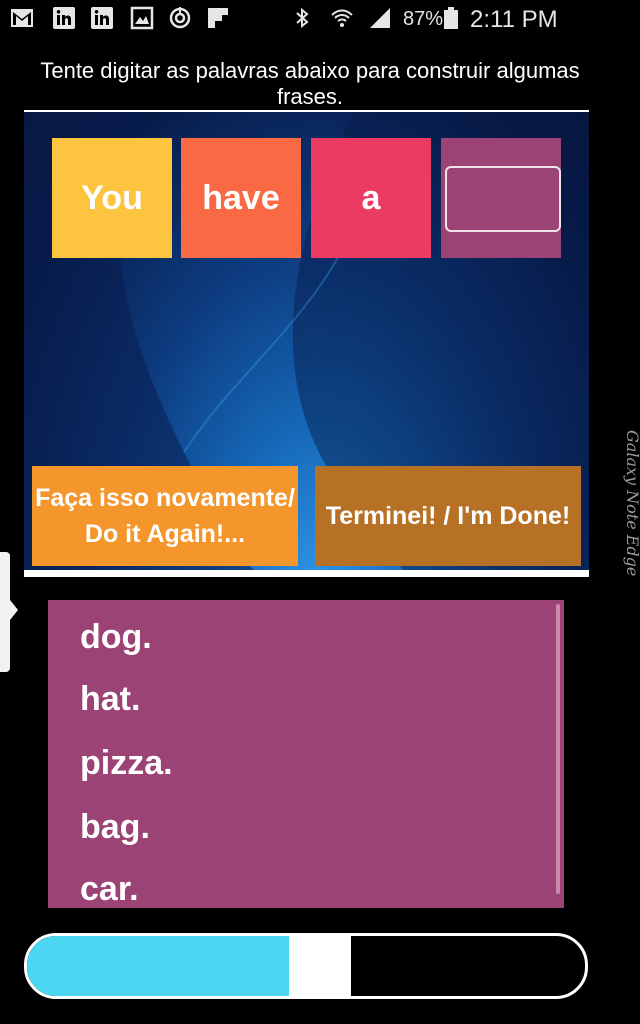 This screenshot has height=1024, width=640. Describe the element at coordinates (631, 503) in the screenshot. I see `device-label: Galaxy Note Edge` at that location.